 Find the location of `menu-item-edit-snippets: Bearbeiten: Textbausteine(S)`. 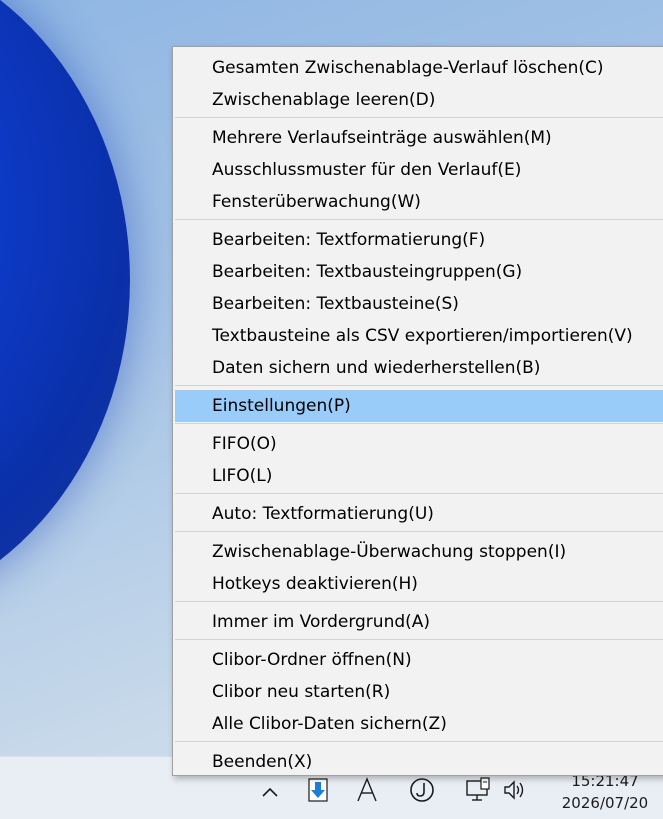

menu-item-edit-snippets: Bearbeiten: Textbausteine(S) is located at coordinates (419, 304).